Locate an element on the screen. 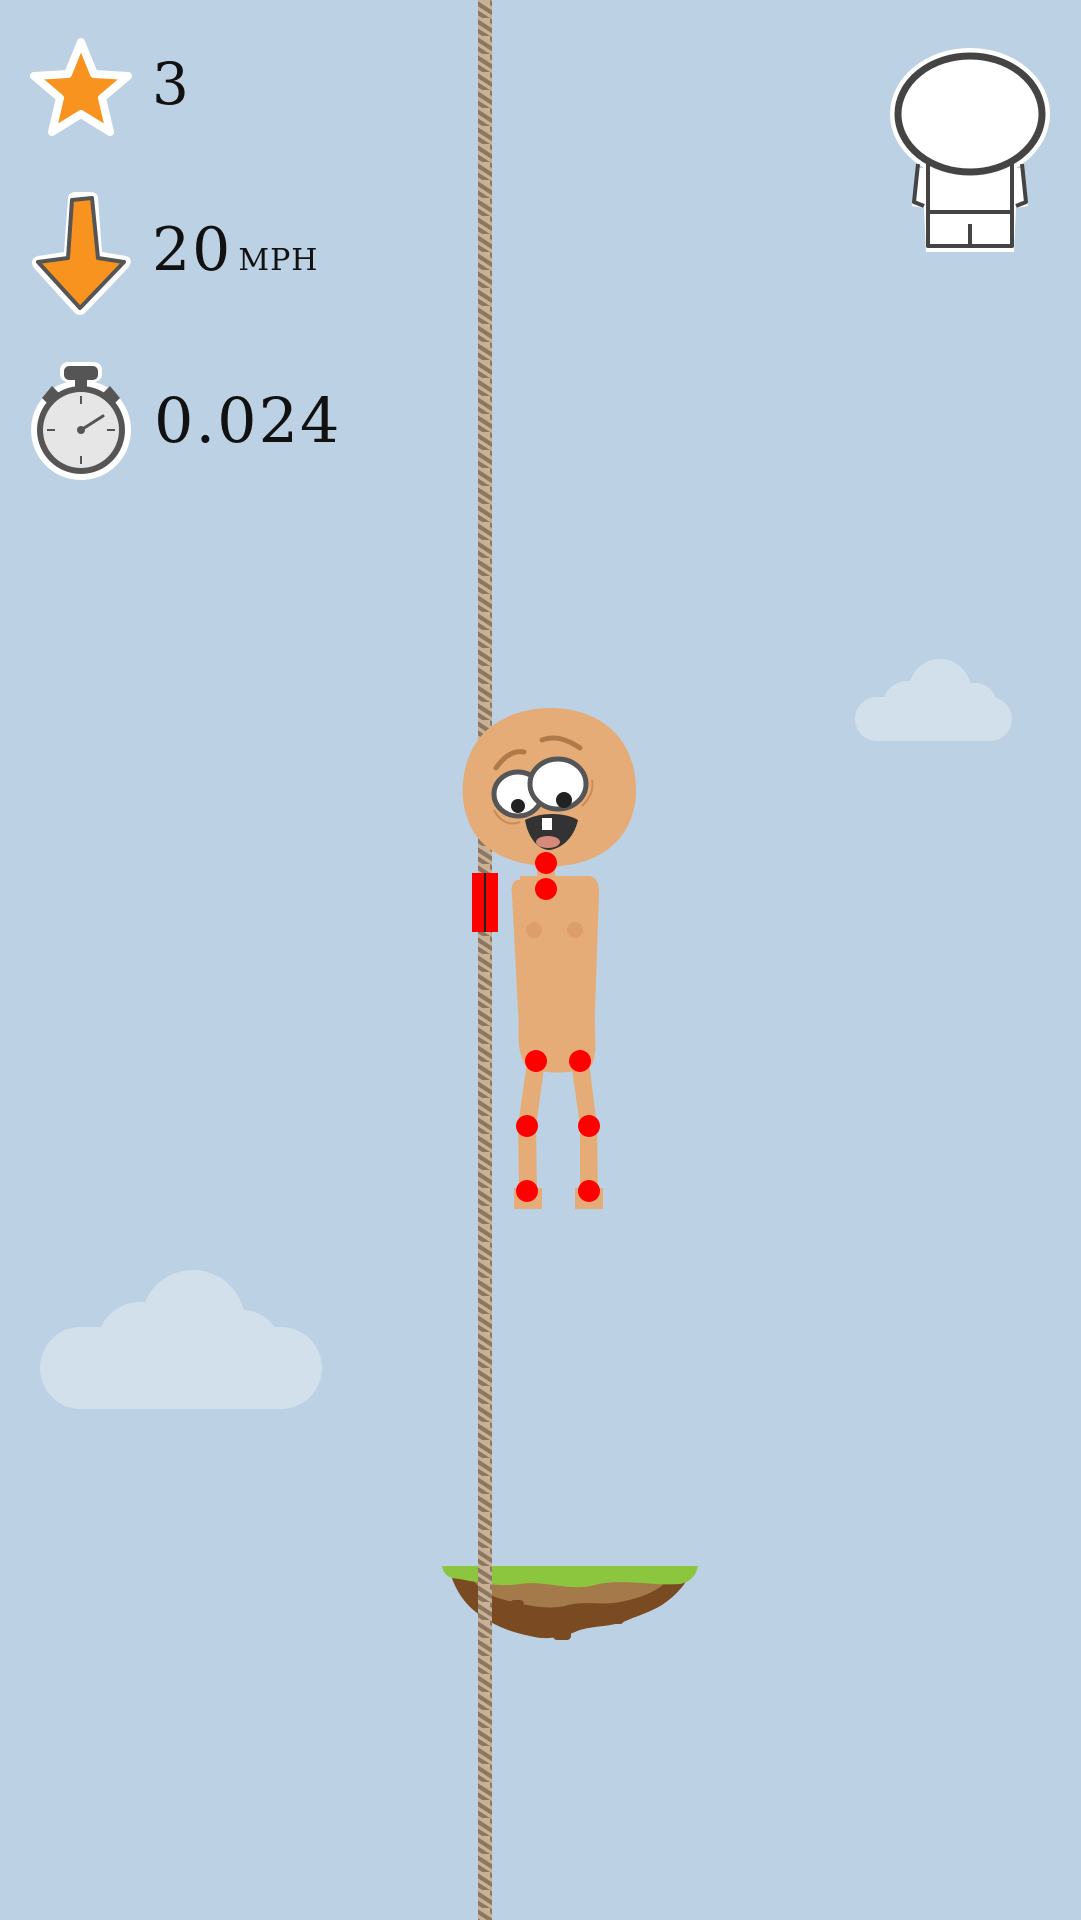 This screenshot has width=1081, height=1920. speed-readout: 20 MPH is located at coordinates (235, 250).